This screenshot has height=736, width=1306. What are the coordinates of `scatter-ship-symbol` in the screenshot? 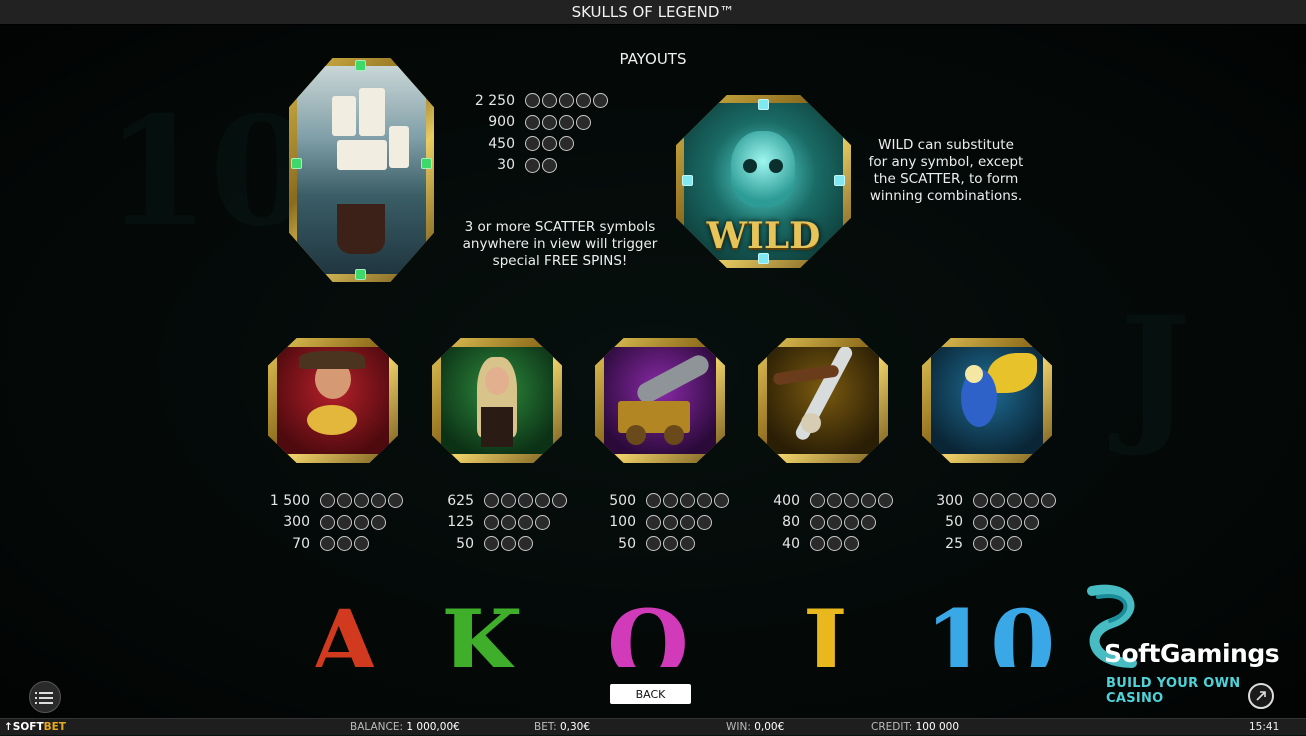 It's located at (361, 170).